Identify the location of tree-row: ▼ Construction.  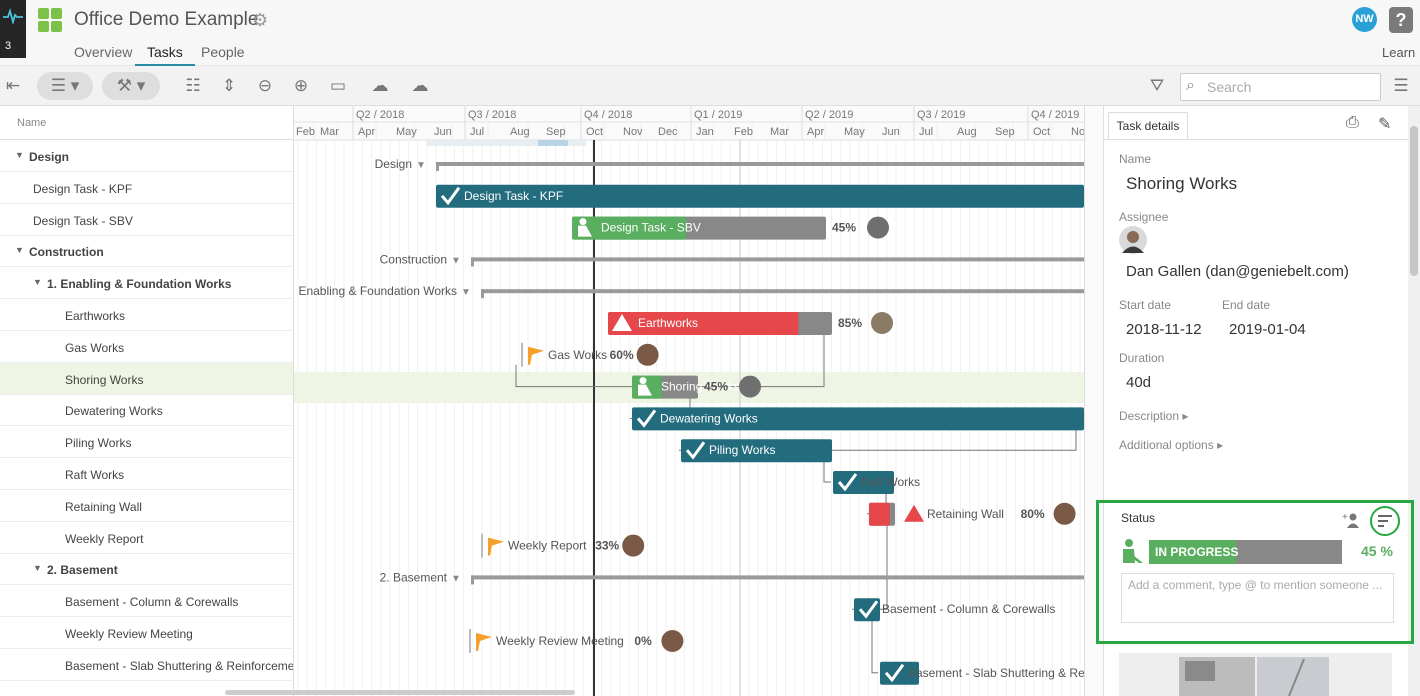
(146, 251).